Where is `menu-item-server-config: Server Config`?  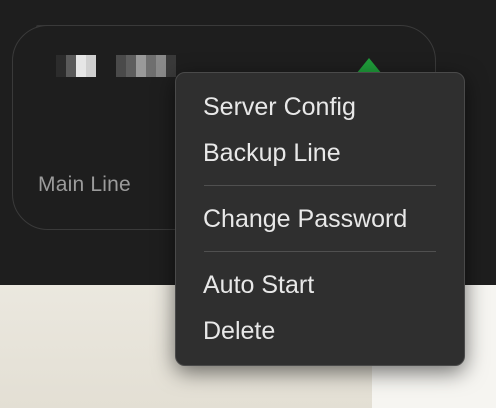 menu-item-server-config: Server Config is located at coordinates (320, 110).